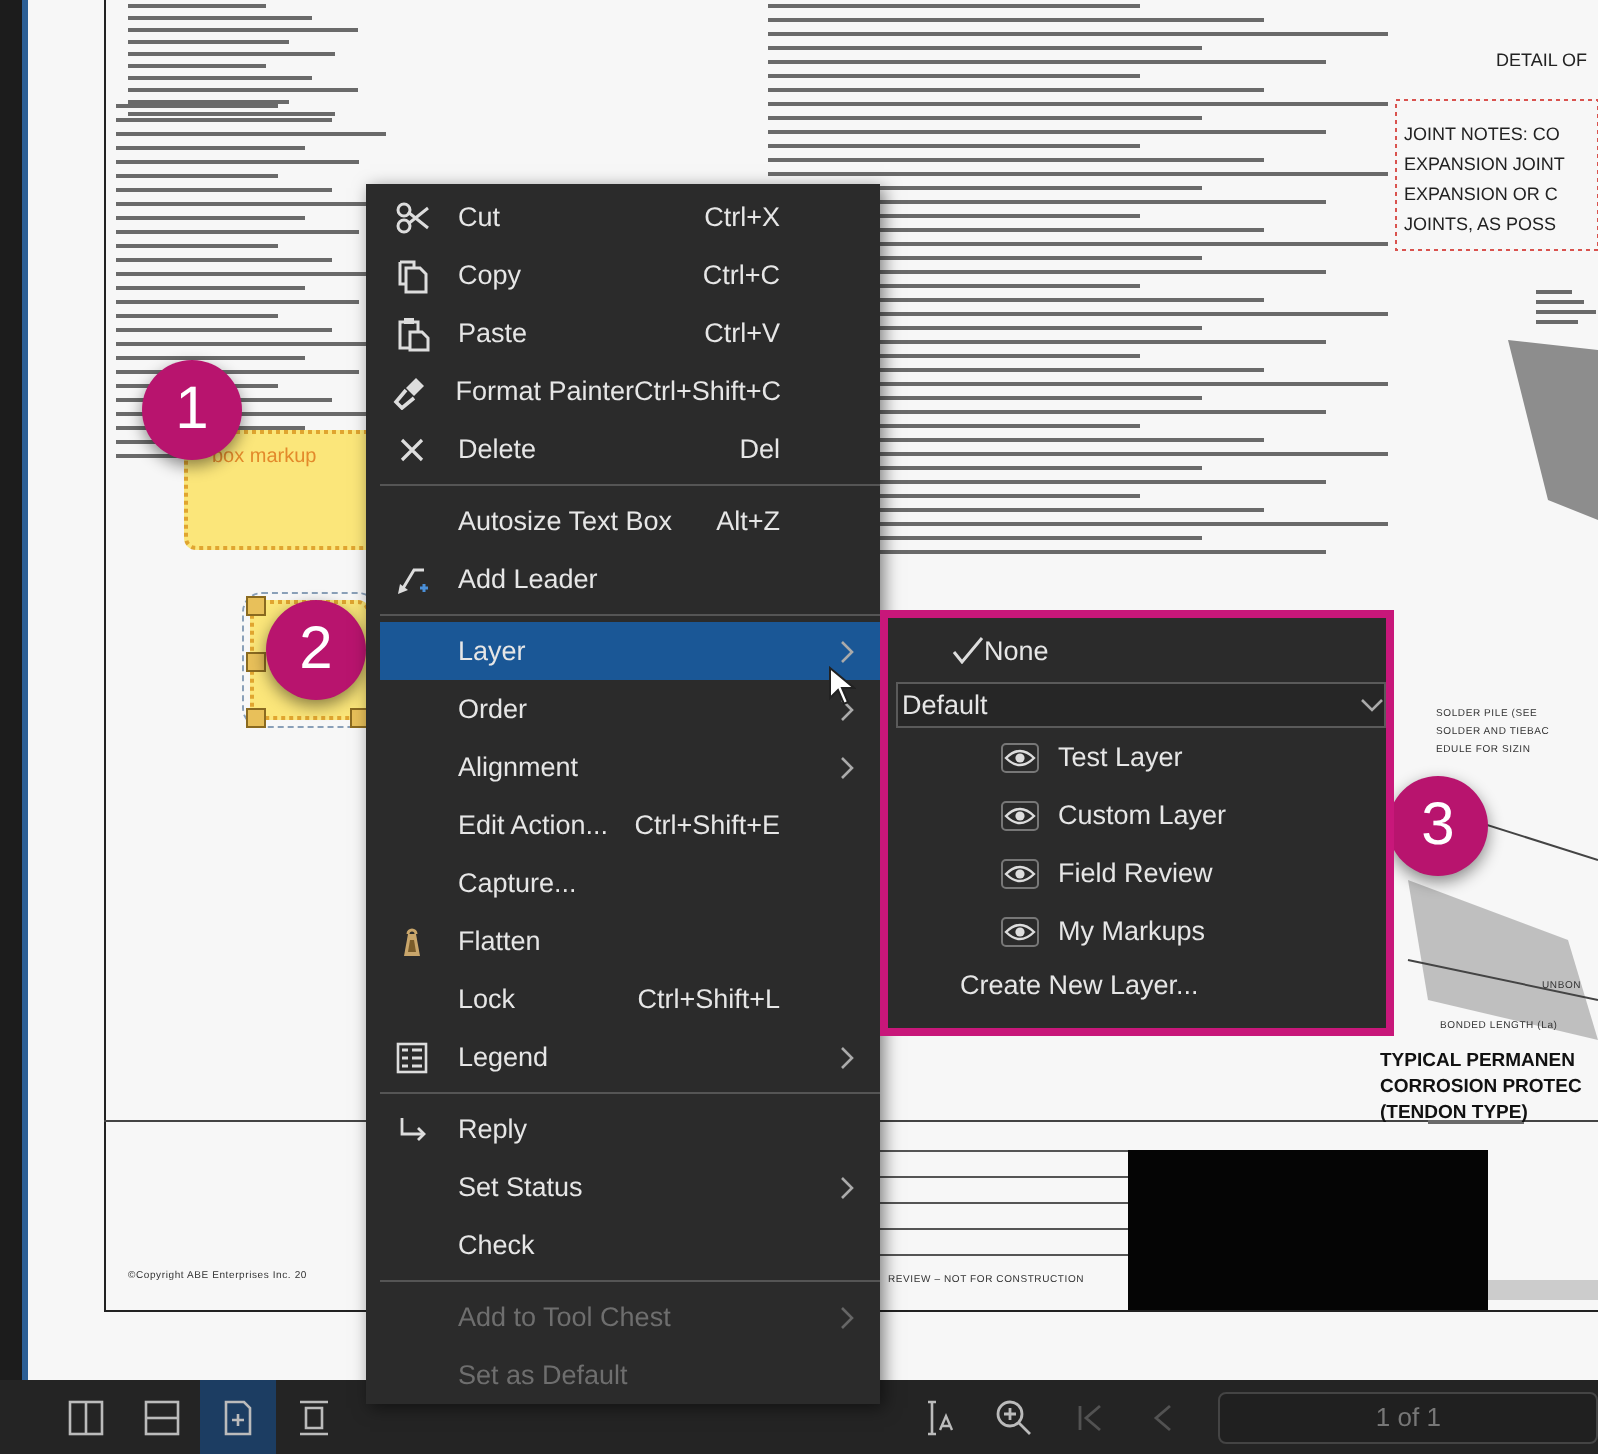  Describe the element at coordinates (630, 651) in the screenshot. I see `menu-item: Layer` at that location.